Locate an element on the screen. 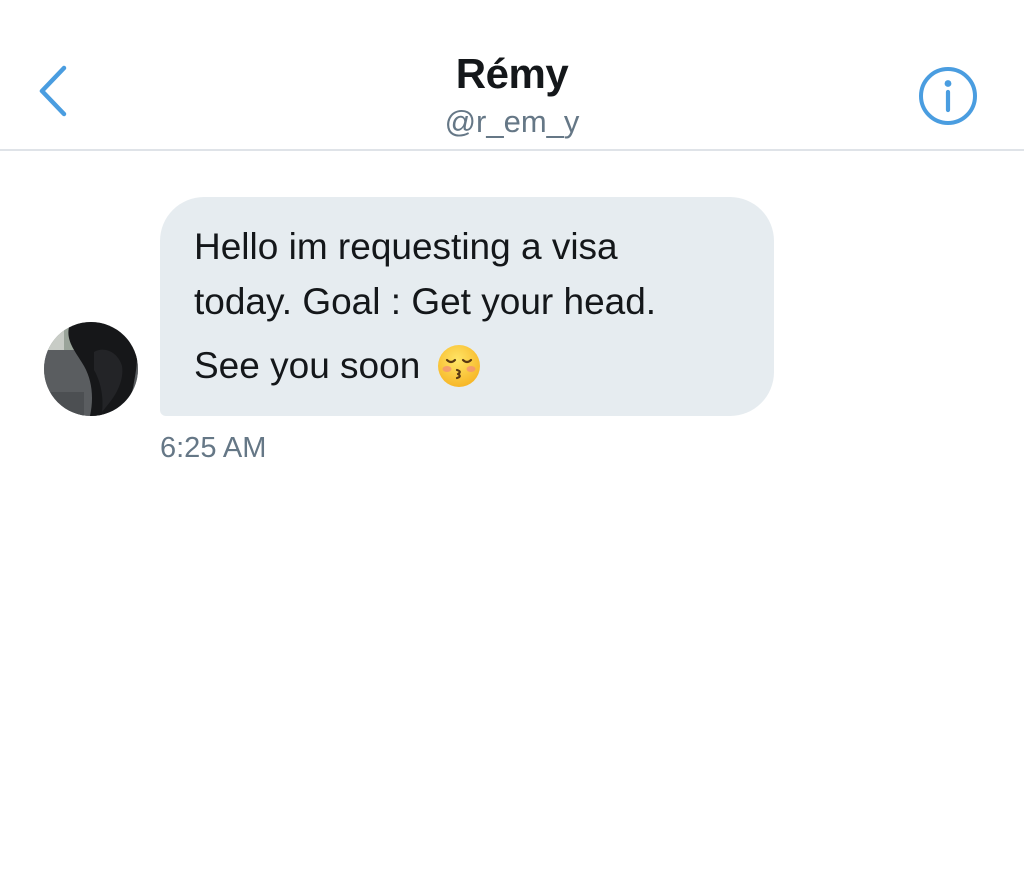  info-circle-icon is located at coordinates (948, 96).